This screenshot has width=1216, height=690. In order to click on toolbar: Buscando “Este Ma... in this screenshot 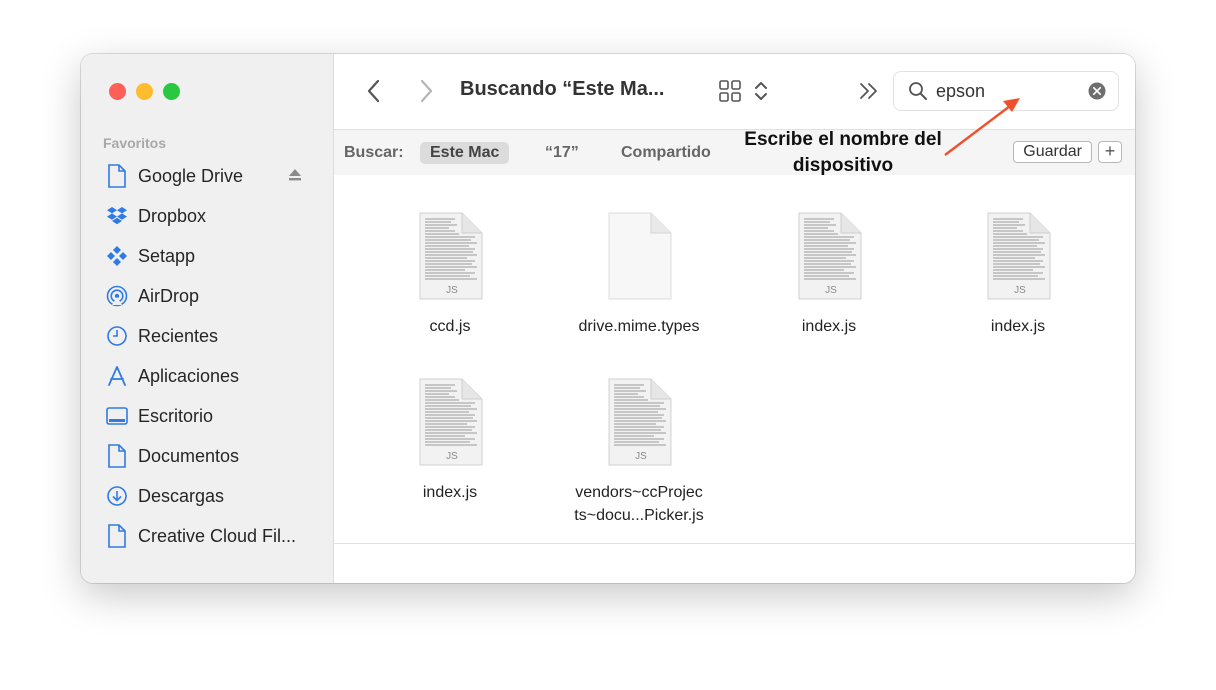, I will do `click(734, 91)`.